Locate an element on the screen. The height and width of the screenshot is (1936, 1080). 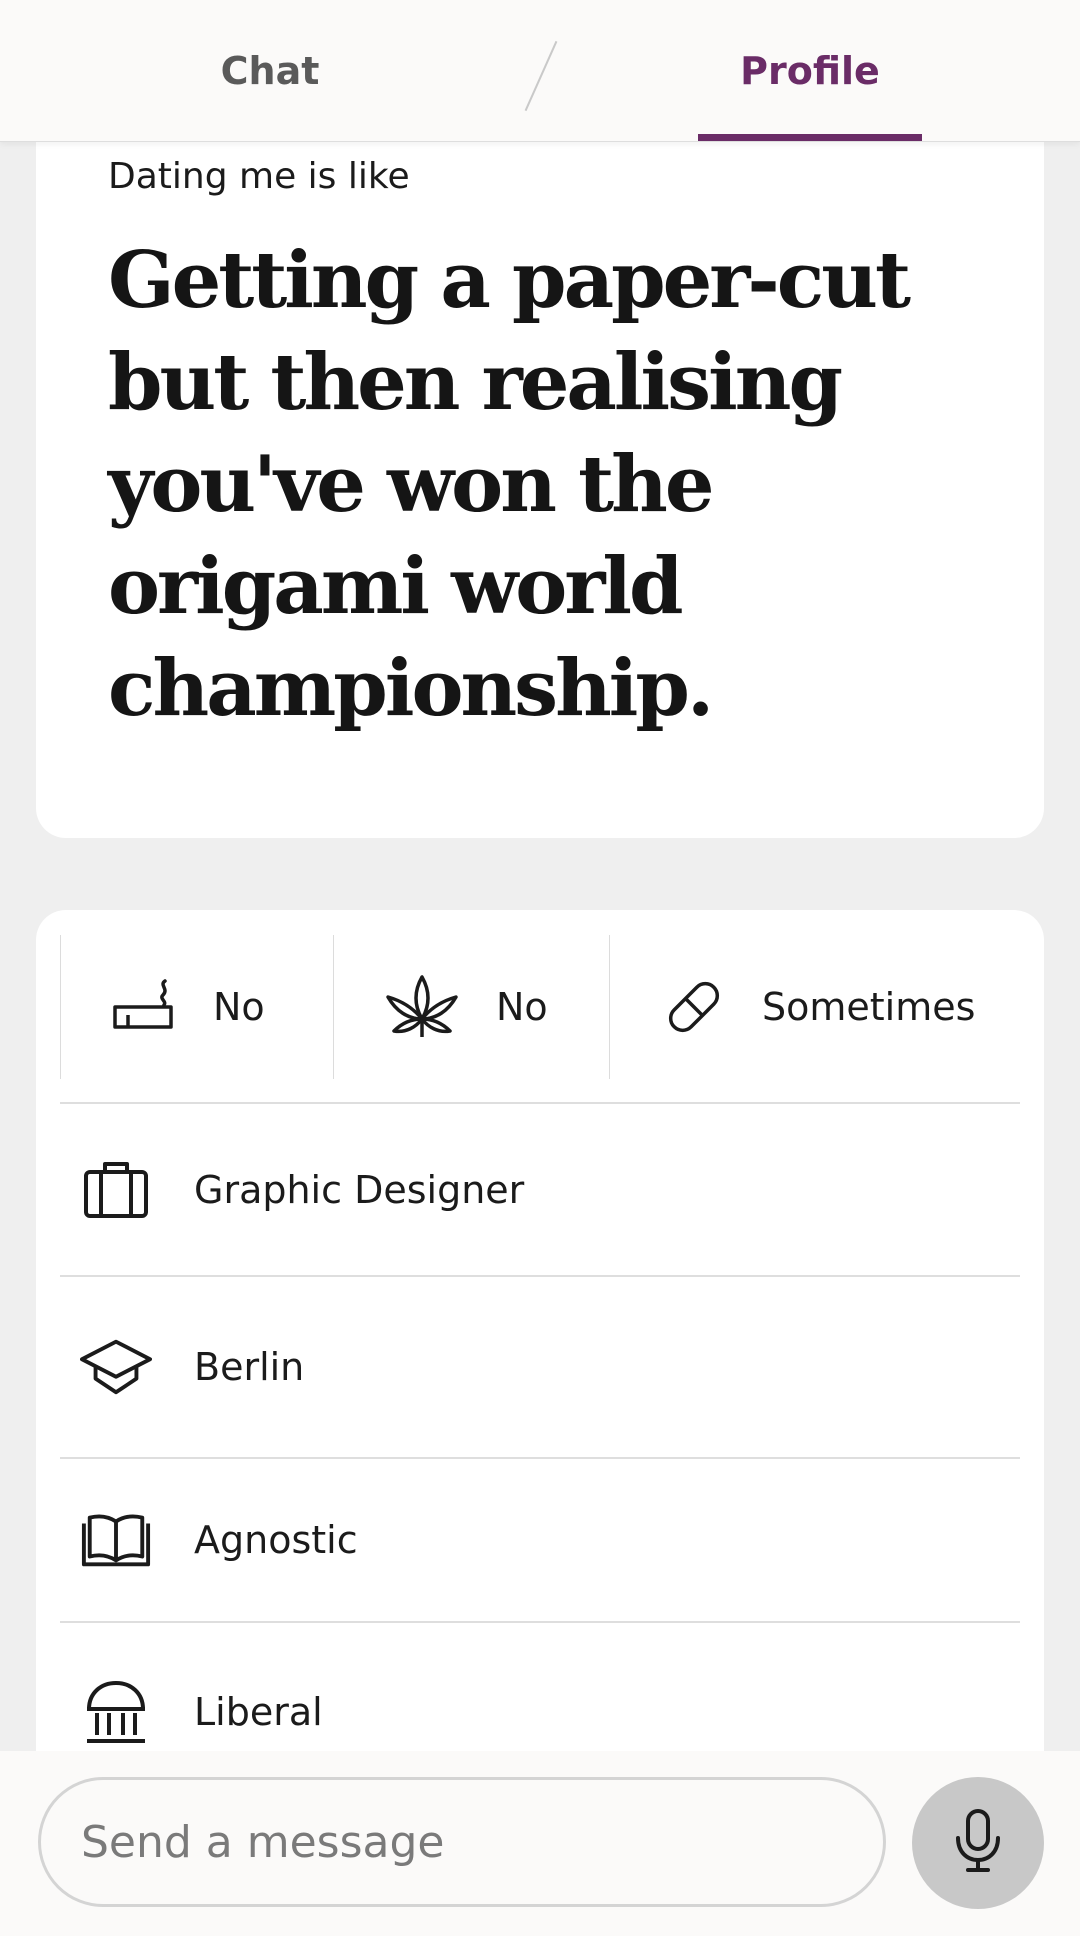
active-tab-indicator is located at coordinates (810, 137).